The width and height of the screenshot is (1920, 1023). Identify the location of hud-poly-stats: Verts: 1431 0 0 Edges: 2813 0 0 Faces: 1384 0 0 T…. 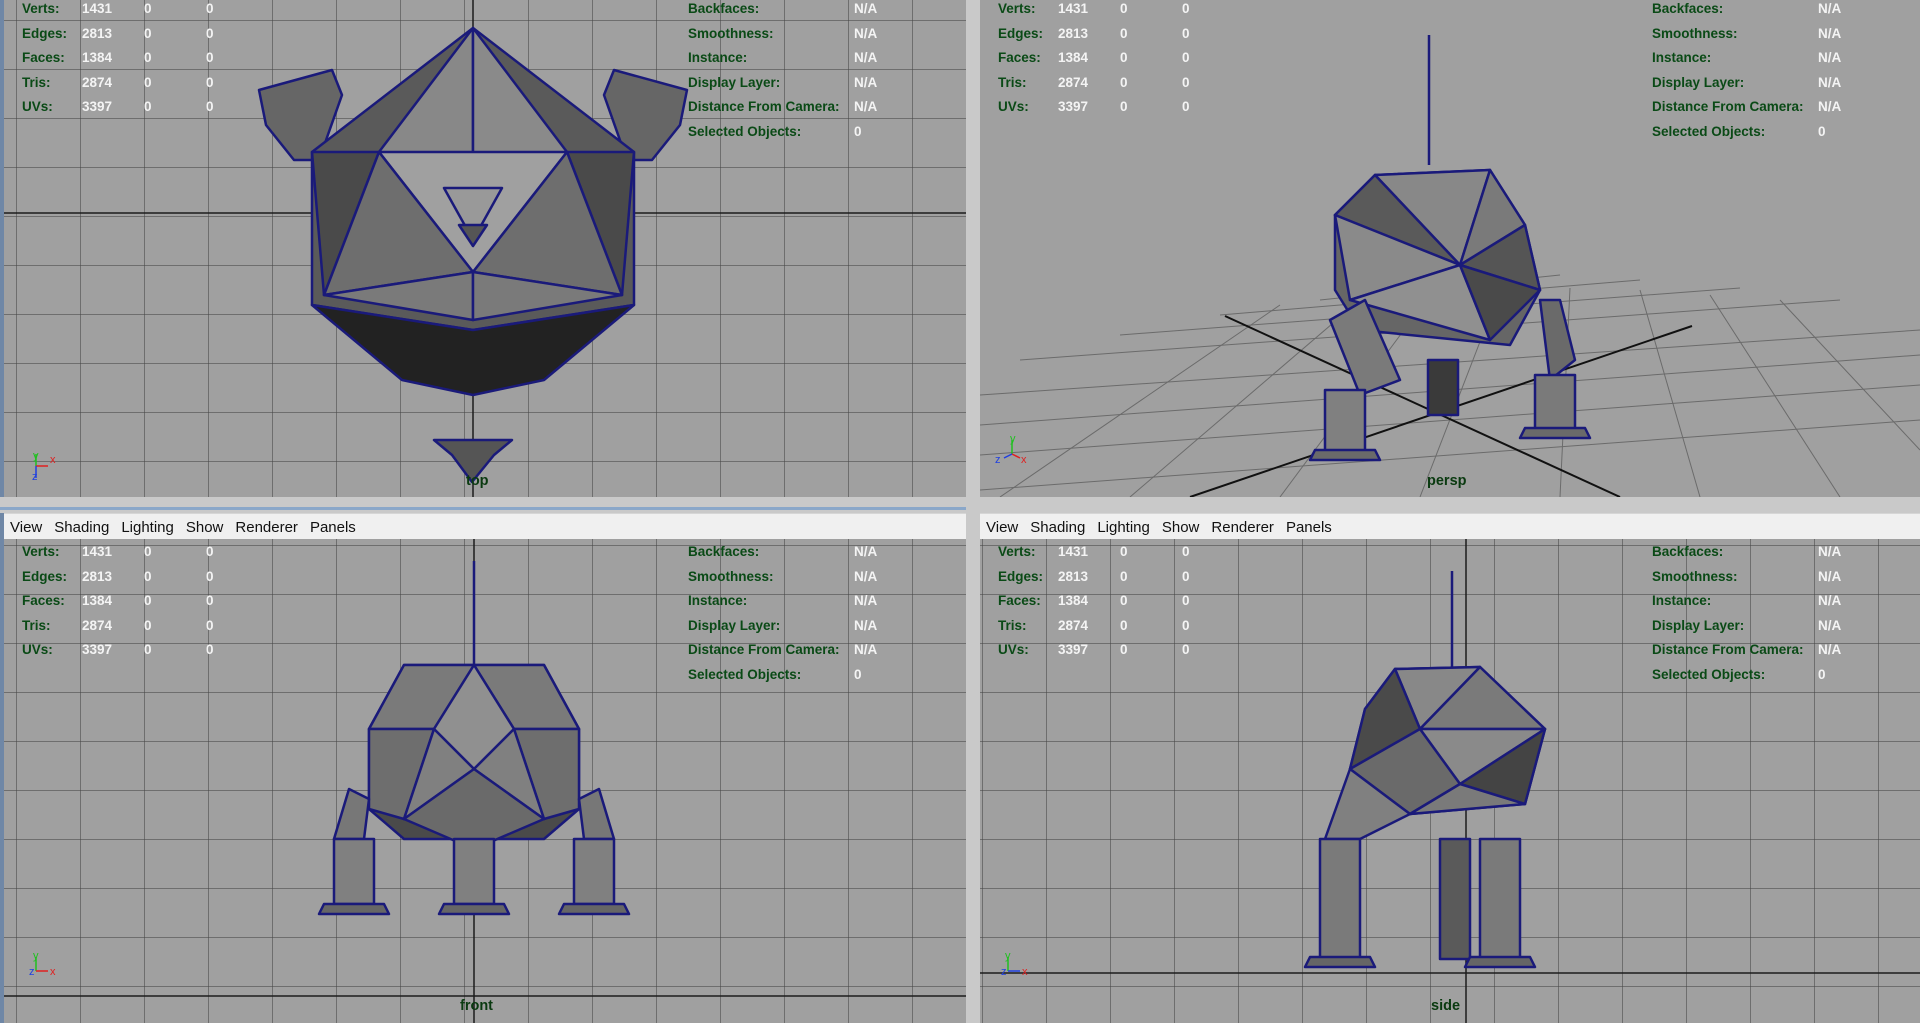
(1105, 601).